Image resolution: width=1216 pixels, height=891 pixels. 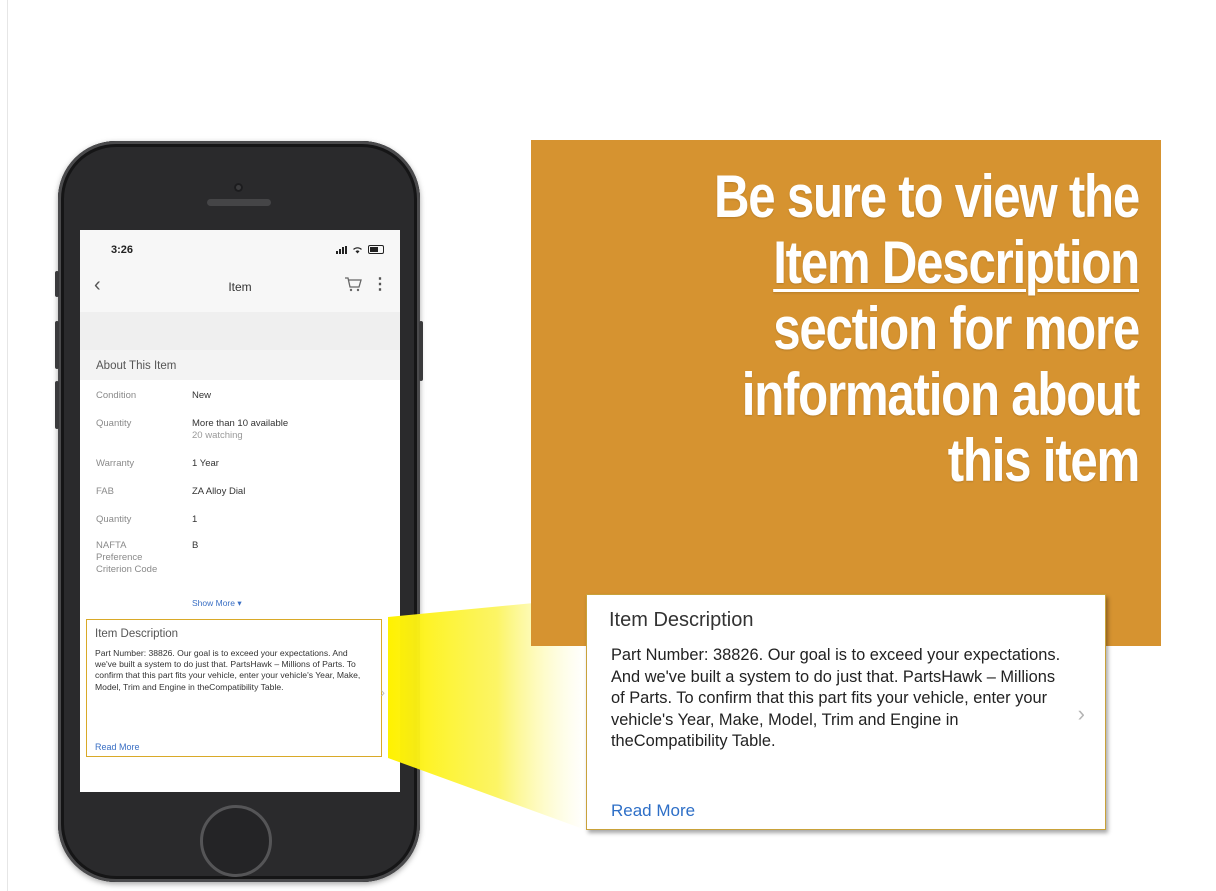 I want to click on signal-icon, so click(x=341, y=250).